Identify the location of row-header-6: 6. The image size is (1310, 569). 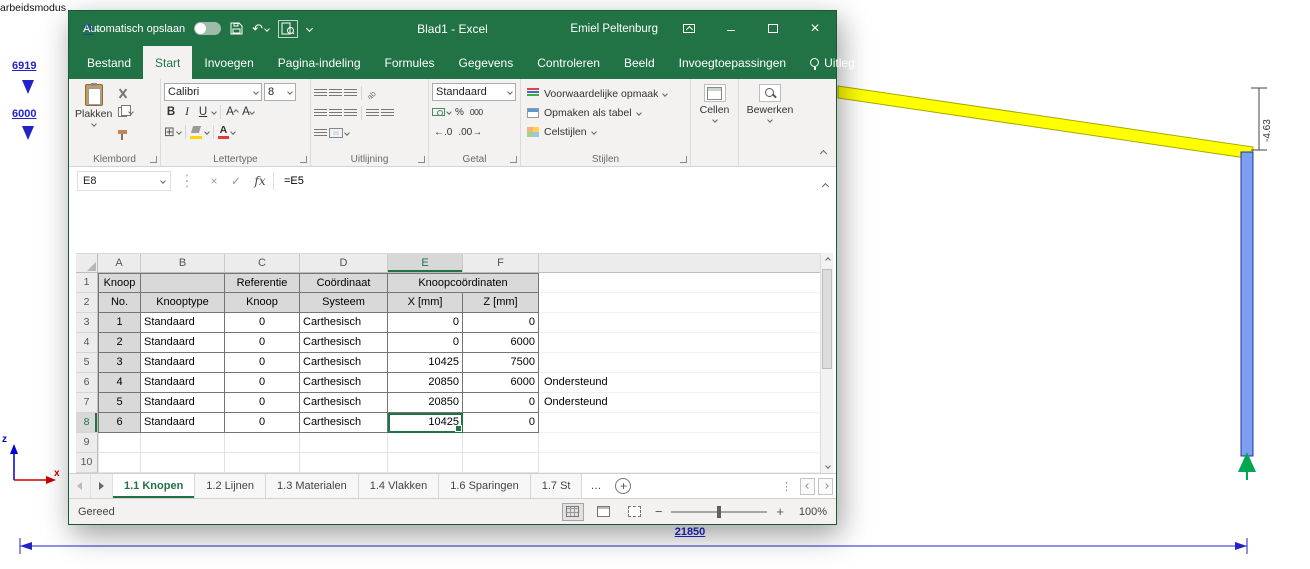
(87, 383).